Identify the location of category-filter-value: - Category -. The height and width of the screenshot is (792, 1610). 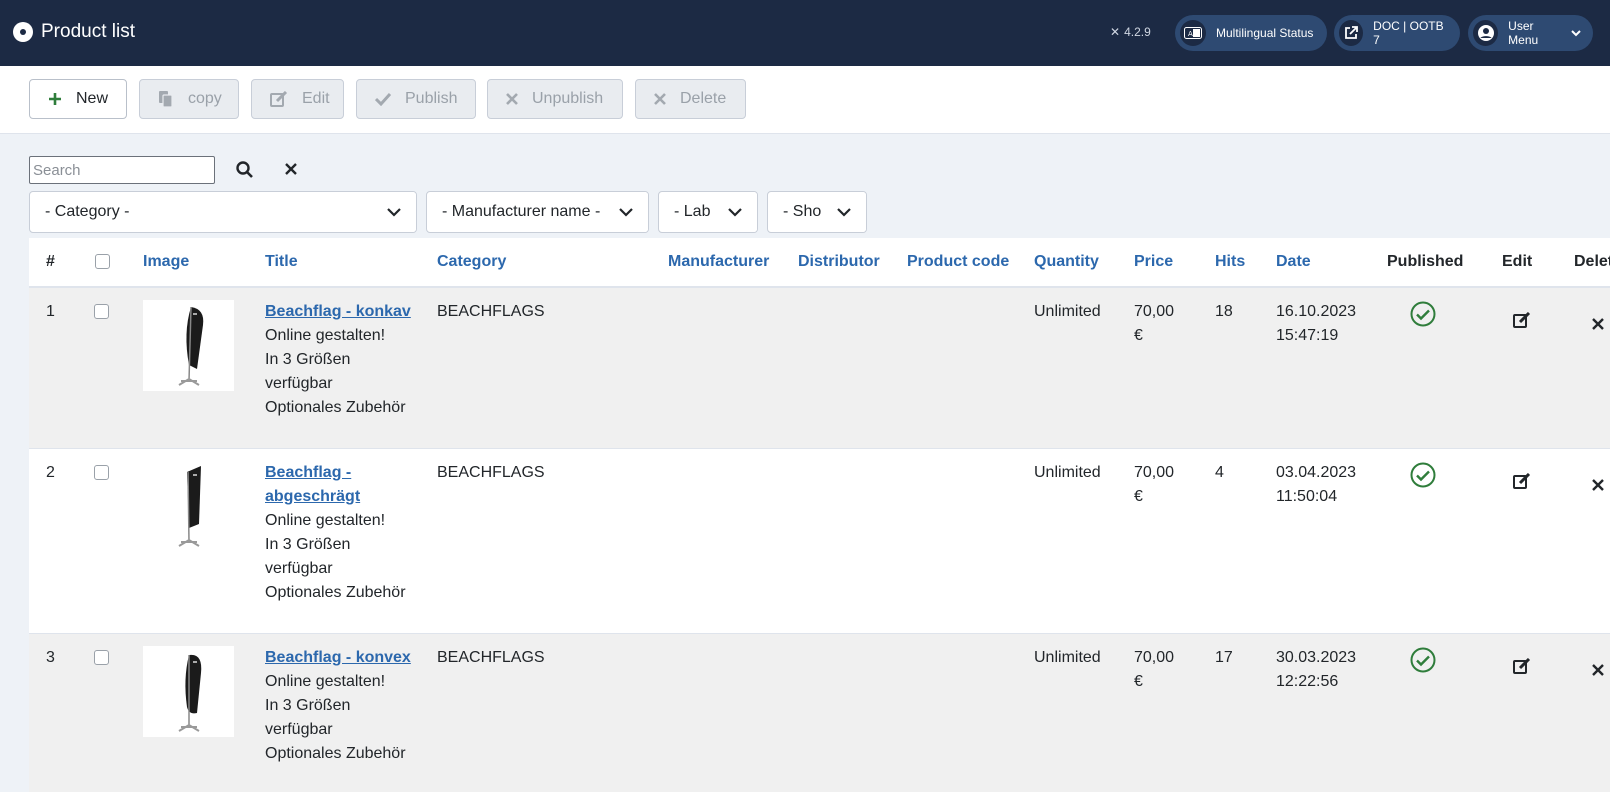
(87, 211).